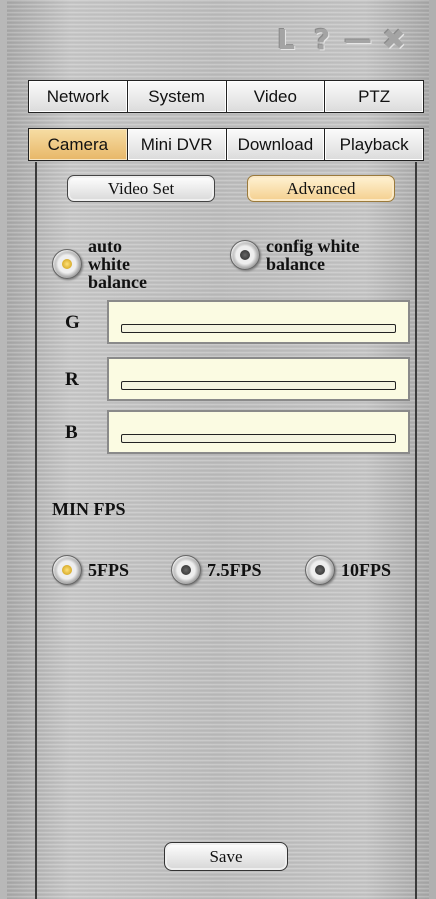  I want to click on video-set-button: Video Set, so click(141, 188).